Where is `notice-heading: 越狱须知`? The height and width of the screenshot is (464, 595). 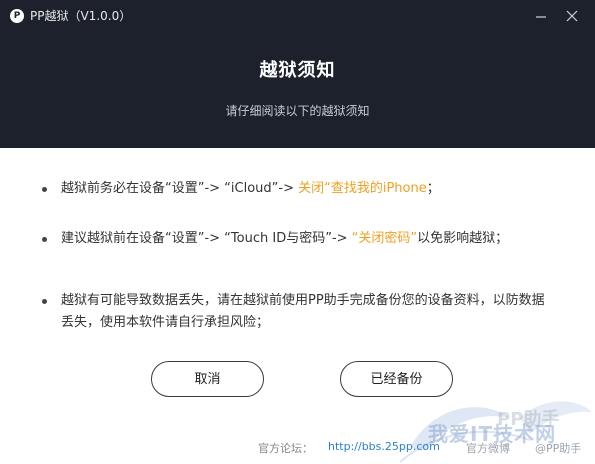
notice-heading: 越狱须知 is located at coordinates (297, 70).